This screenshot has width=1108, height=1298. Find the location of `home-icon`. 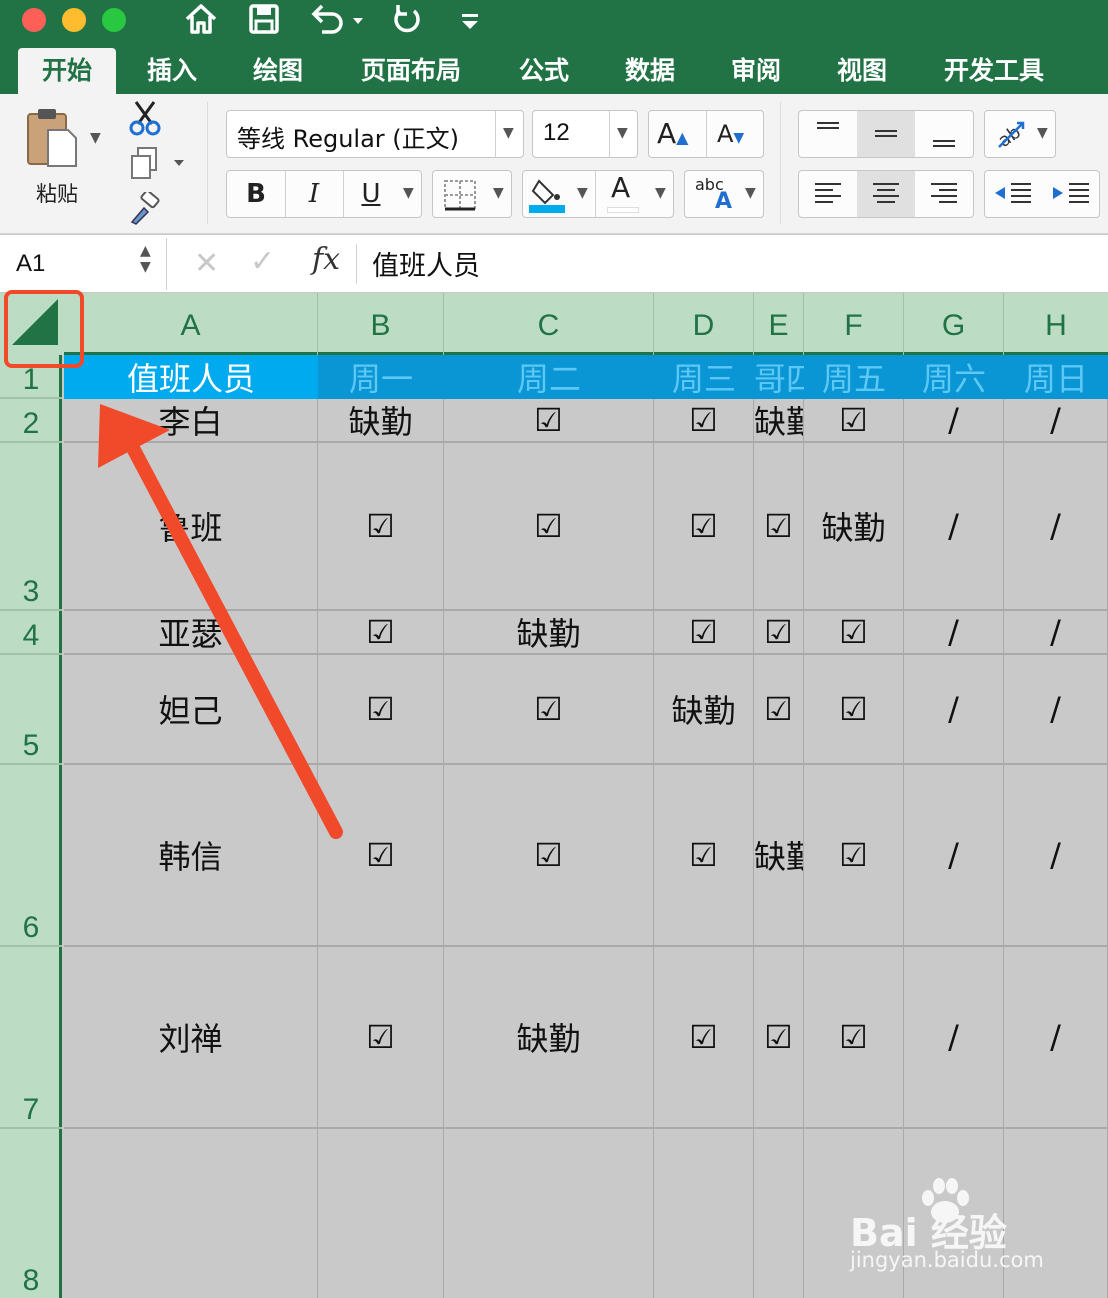

home-icon is located at coordinates (201, 24).